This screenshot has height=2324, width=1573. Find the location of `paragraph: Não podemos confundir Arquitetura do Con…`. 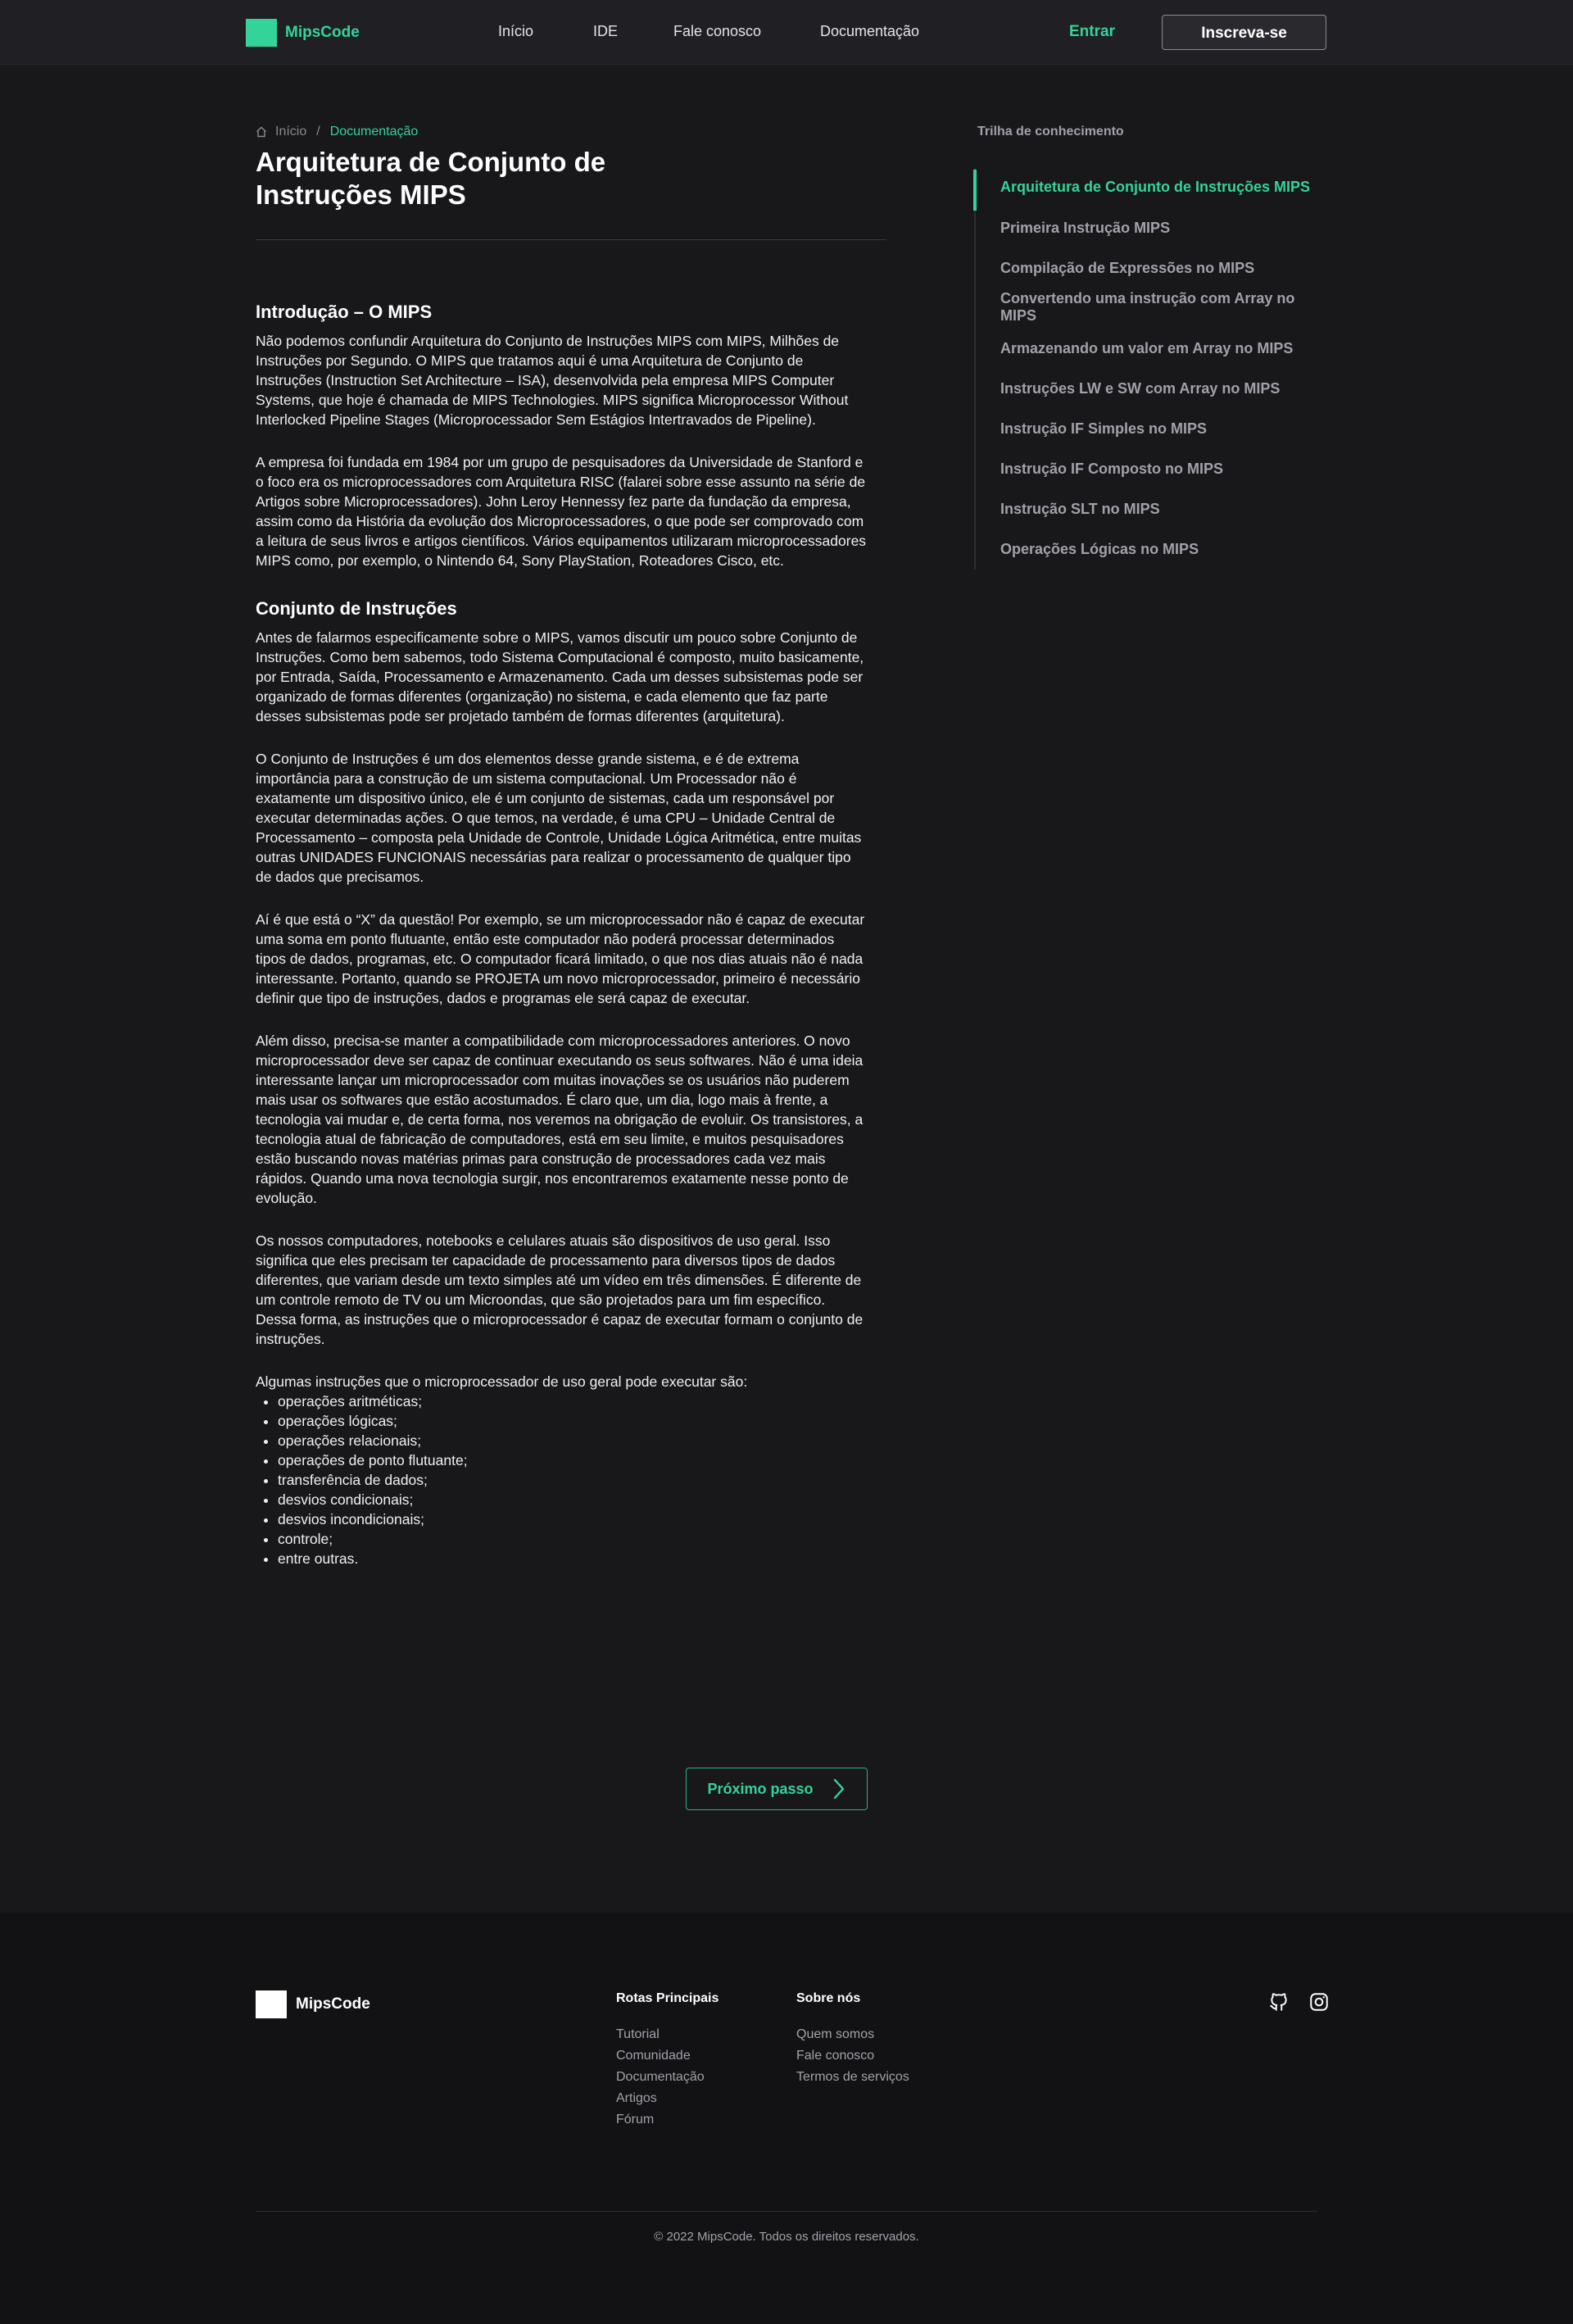

paragraph: Não podemos confundir Arquitetura do Con… is located at coordinates (552, 380).